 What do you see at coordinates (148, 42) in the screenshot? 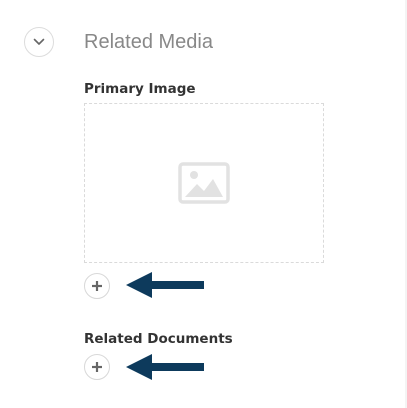
I see `section-title: Related Media` at bounding box center [148, 42].